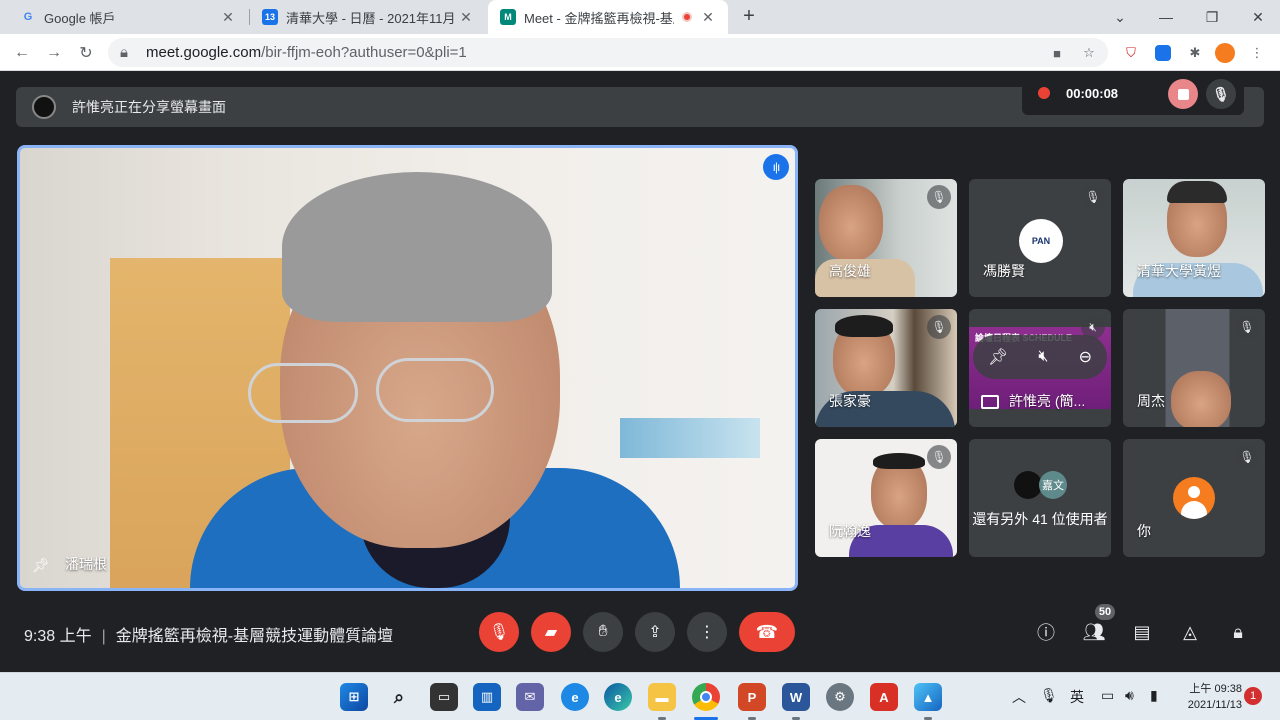  What do you see at coordinates (1151, 401) in the screenshot?
I see `participant-name: 周杰` at bounding box center [1151, 401].